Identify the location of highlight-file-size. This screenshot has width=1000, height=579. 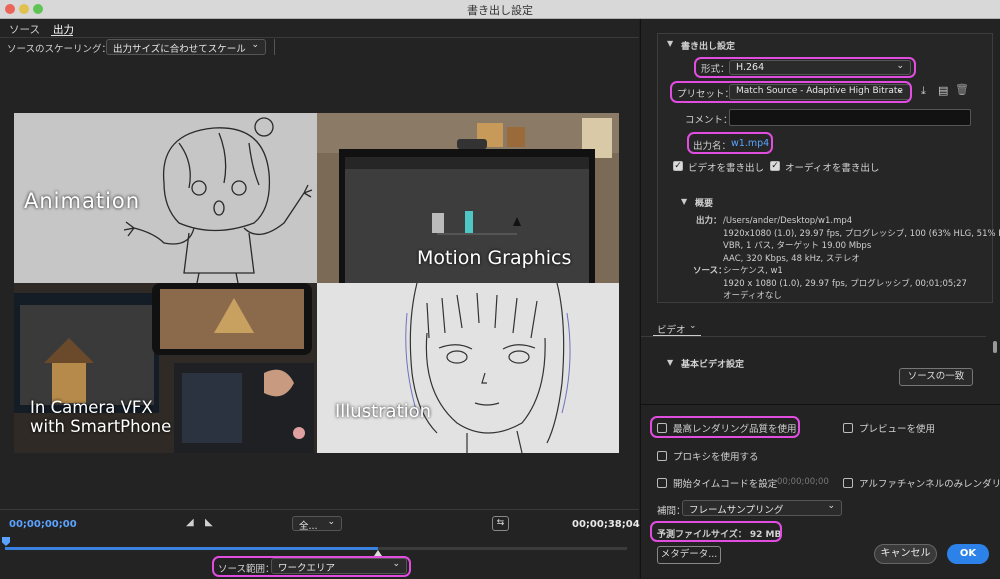
(716, 531).